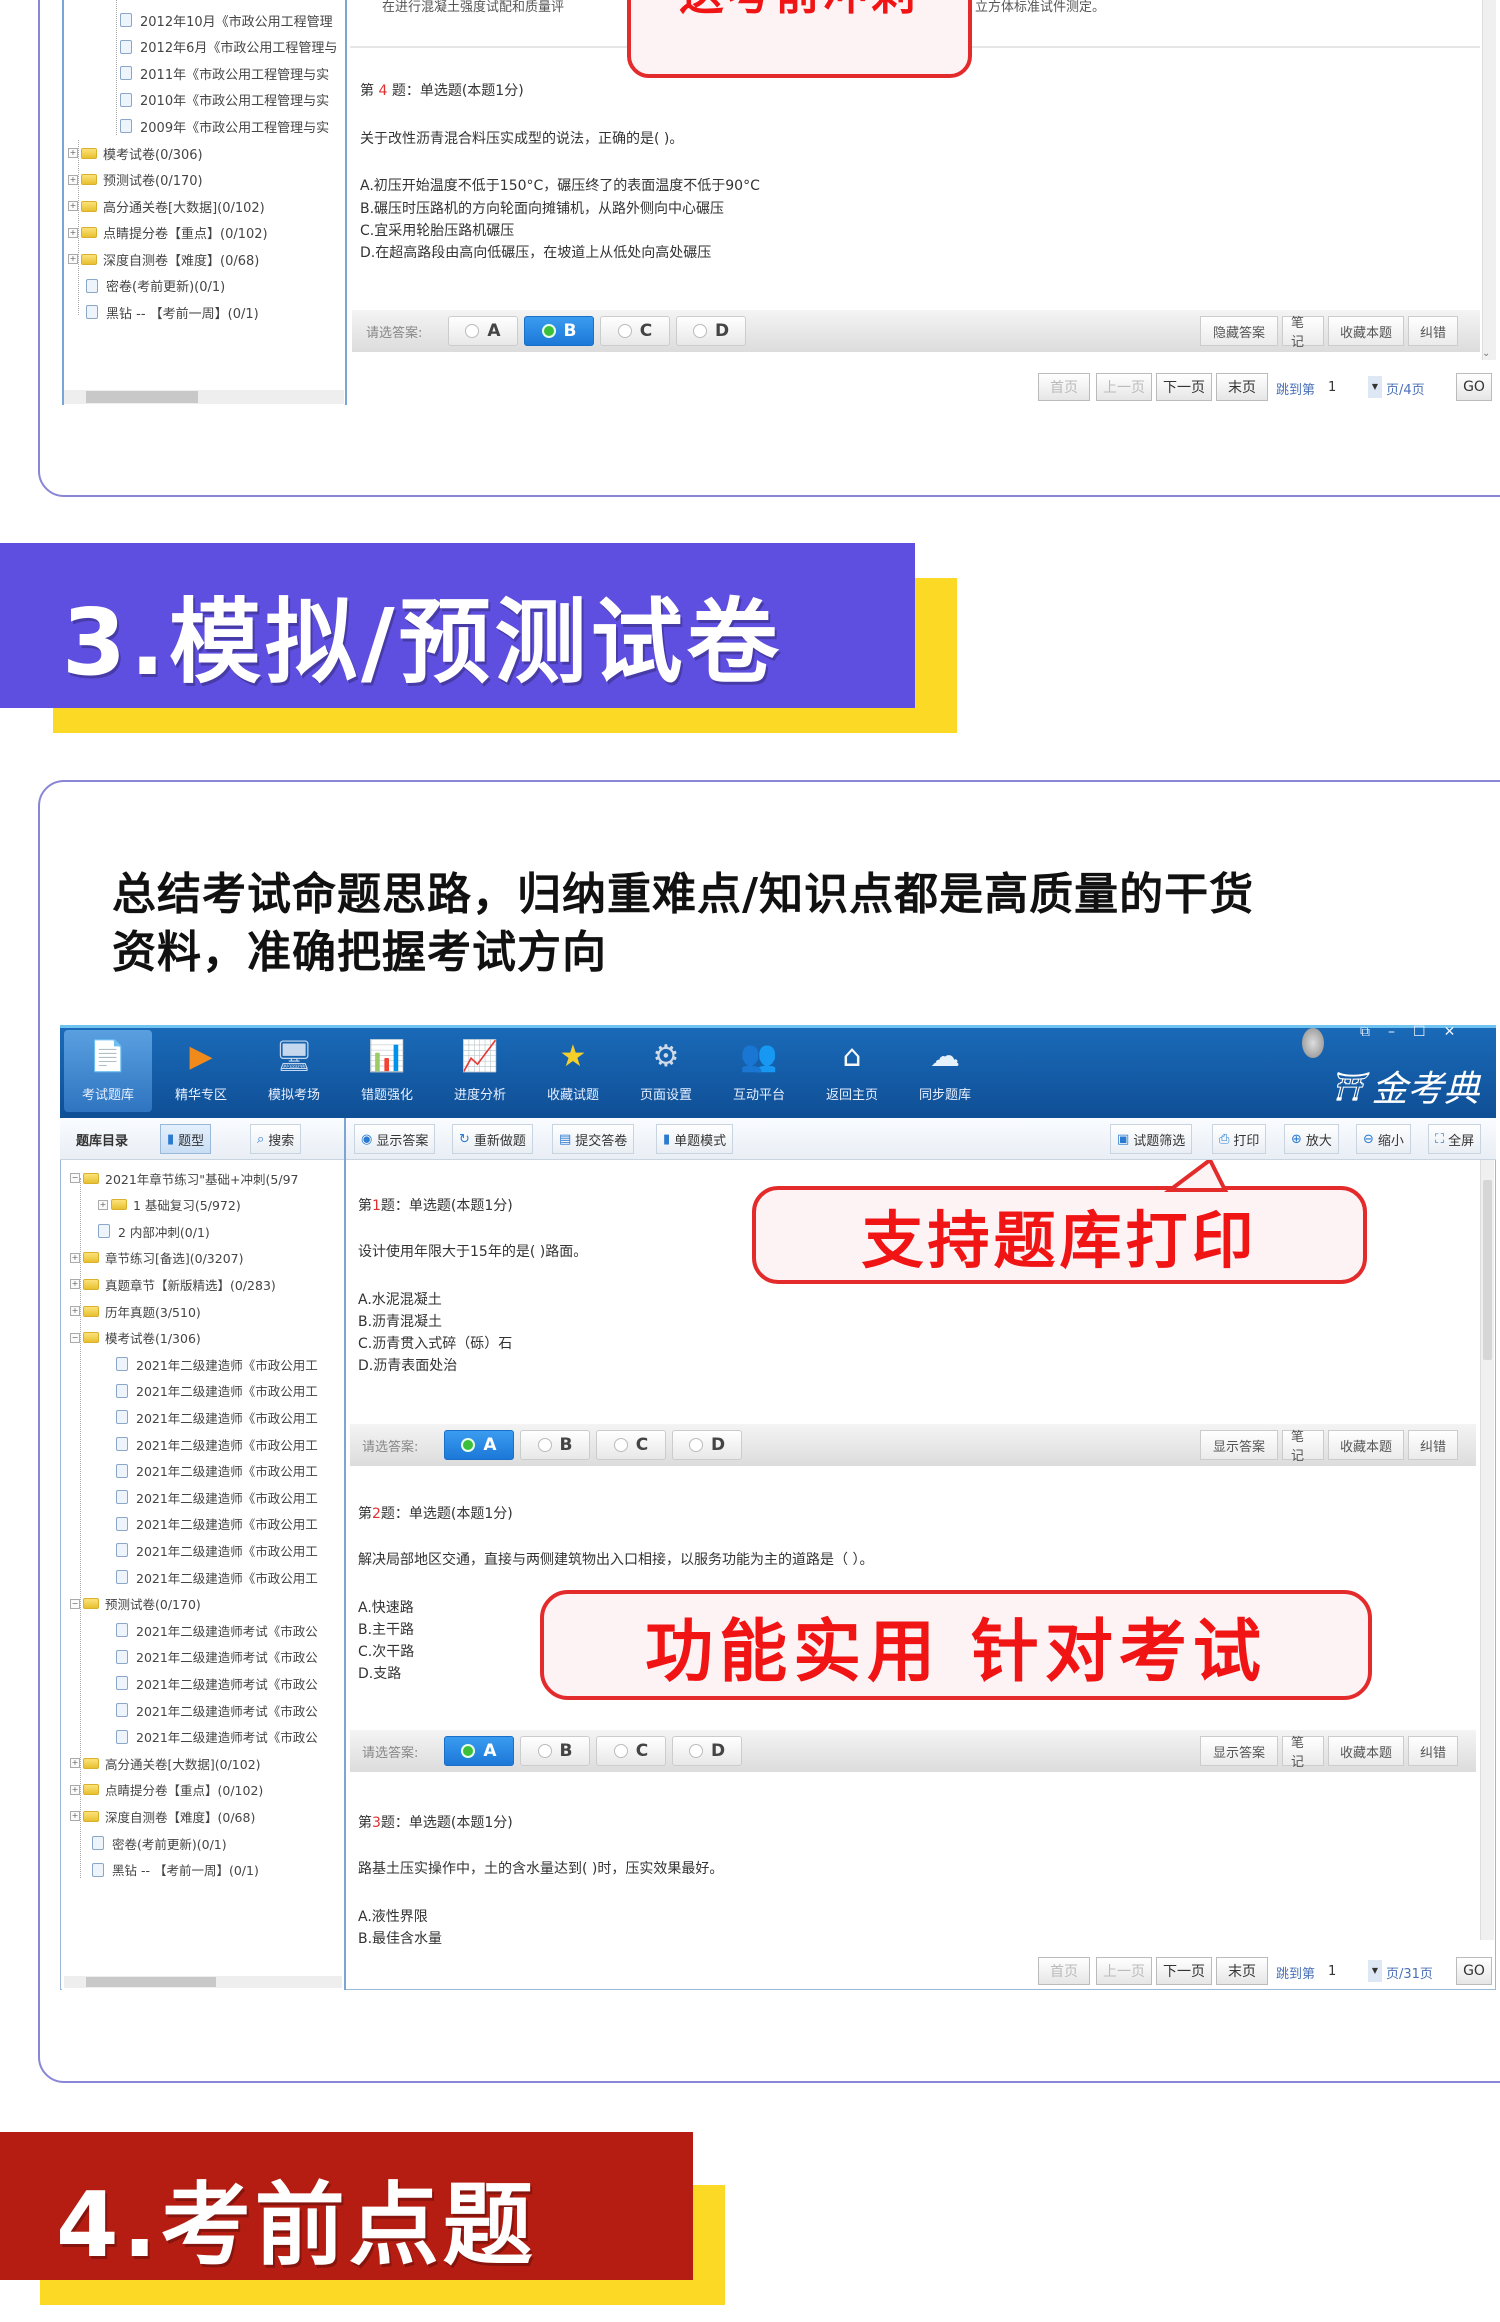  What do you see at coordinates (135, 153) in the screenshot?
I see `tree-node: + 模考试卷(0/306)` at bounding box center [135, 153].